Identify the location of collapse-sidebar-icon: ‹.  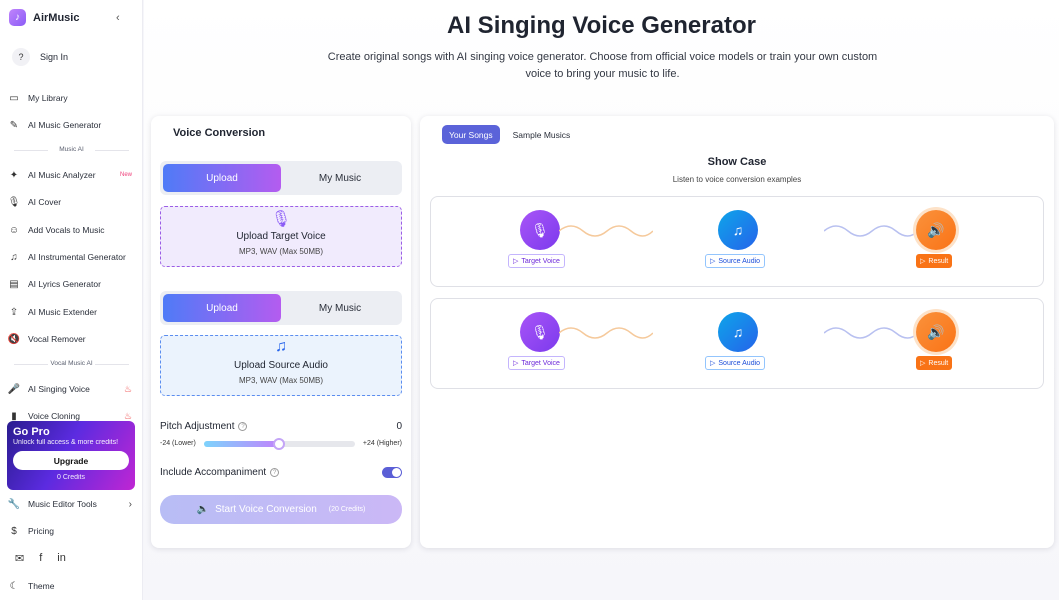
(118, 18).